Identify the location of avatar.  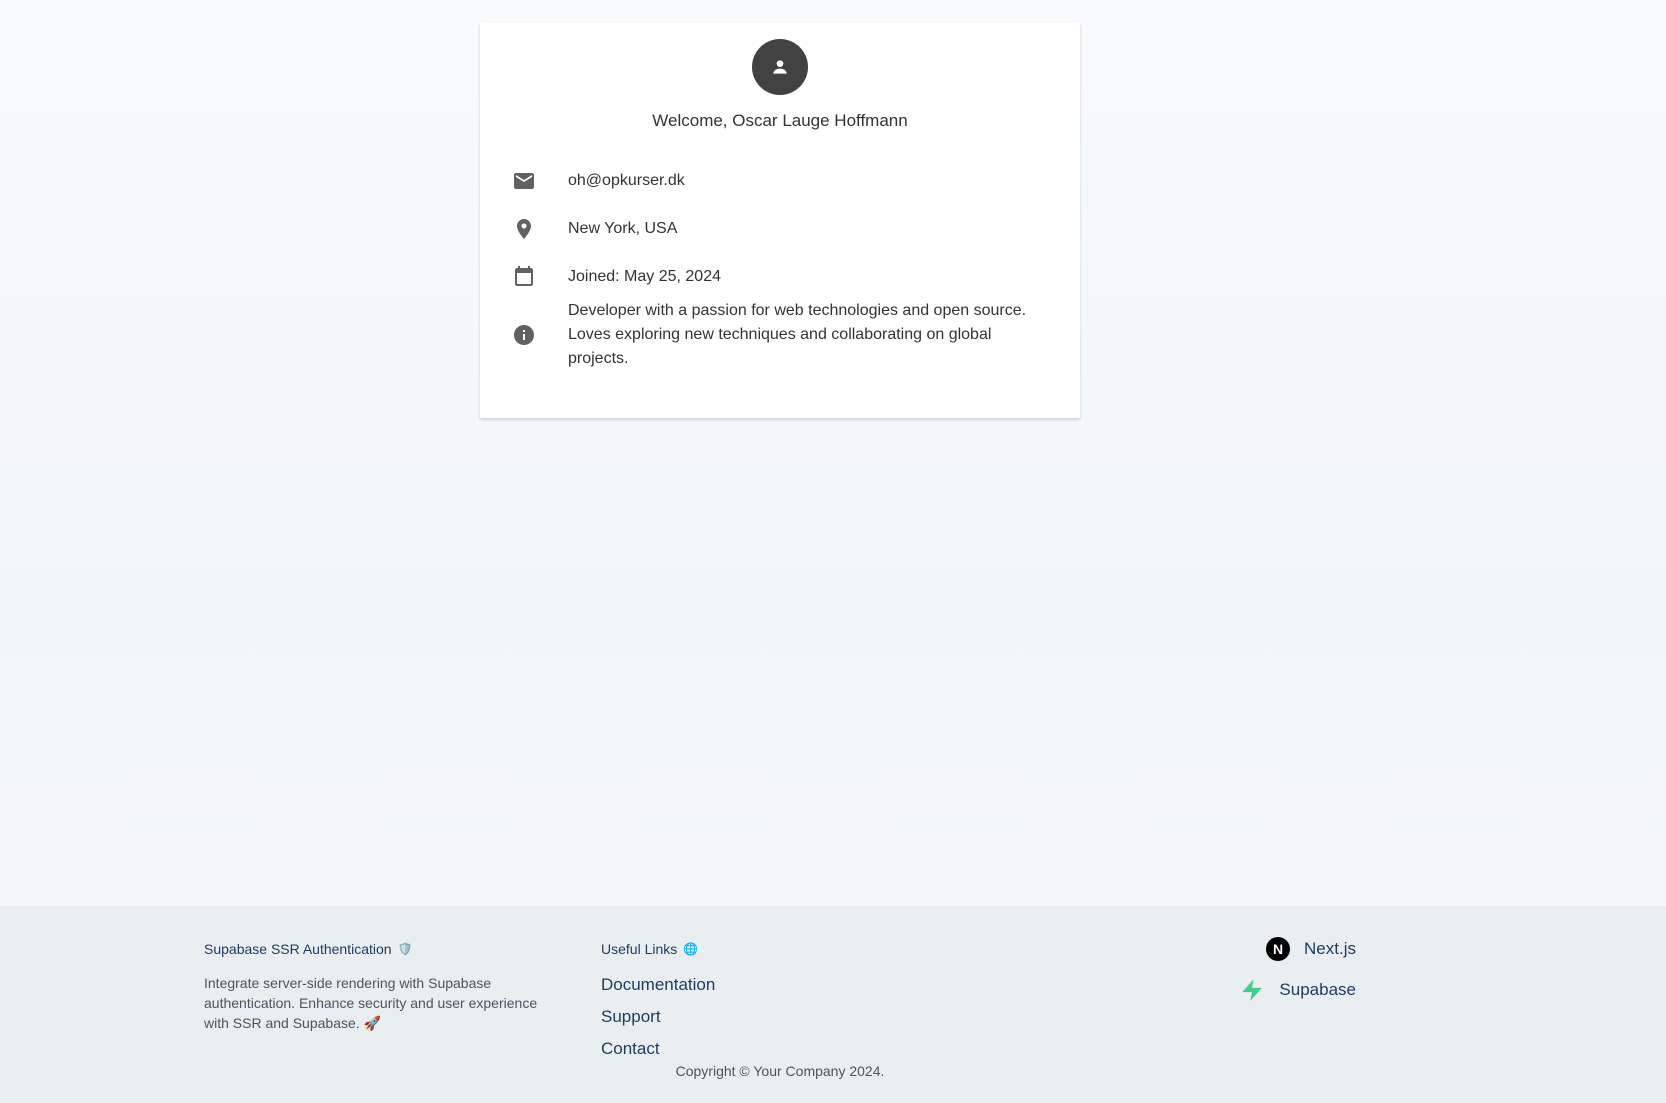
(780, 67).